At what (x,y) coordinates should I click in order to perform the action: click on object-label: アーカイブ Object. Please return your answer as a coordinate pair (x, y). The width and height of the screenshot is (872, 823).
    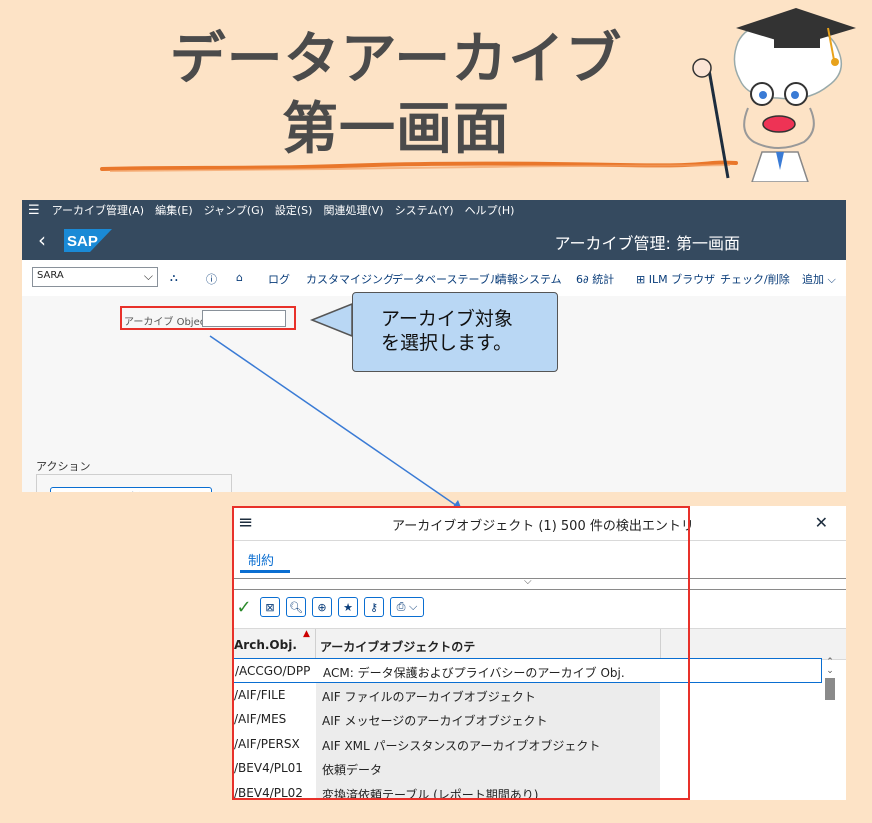
    Looking at the image, I should click on (167, 322).